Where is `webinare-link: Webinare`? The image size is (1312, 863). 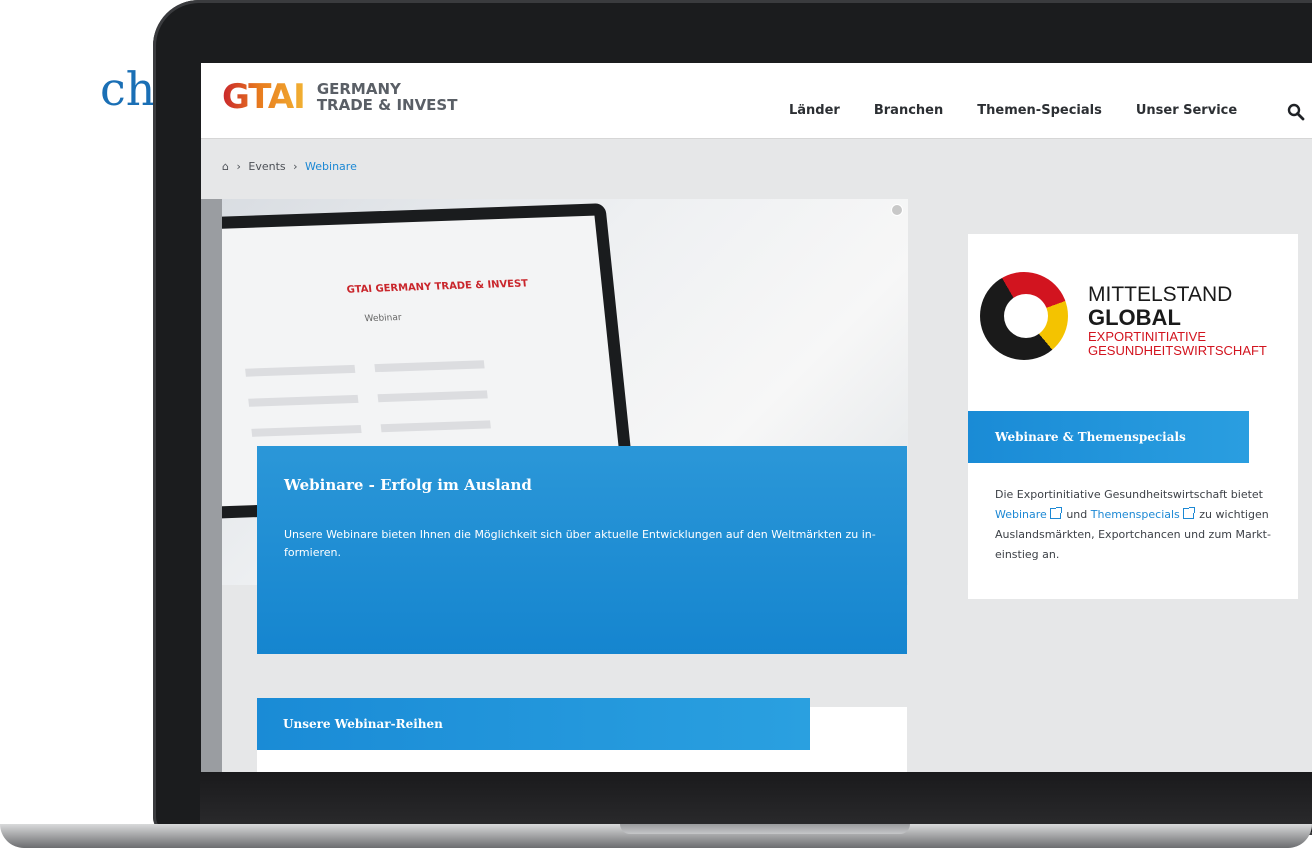
webinare-link: Webinare is located at coordinates (1021, 514).